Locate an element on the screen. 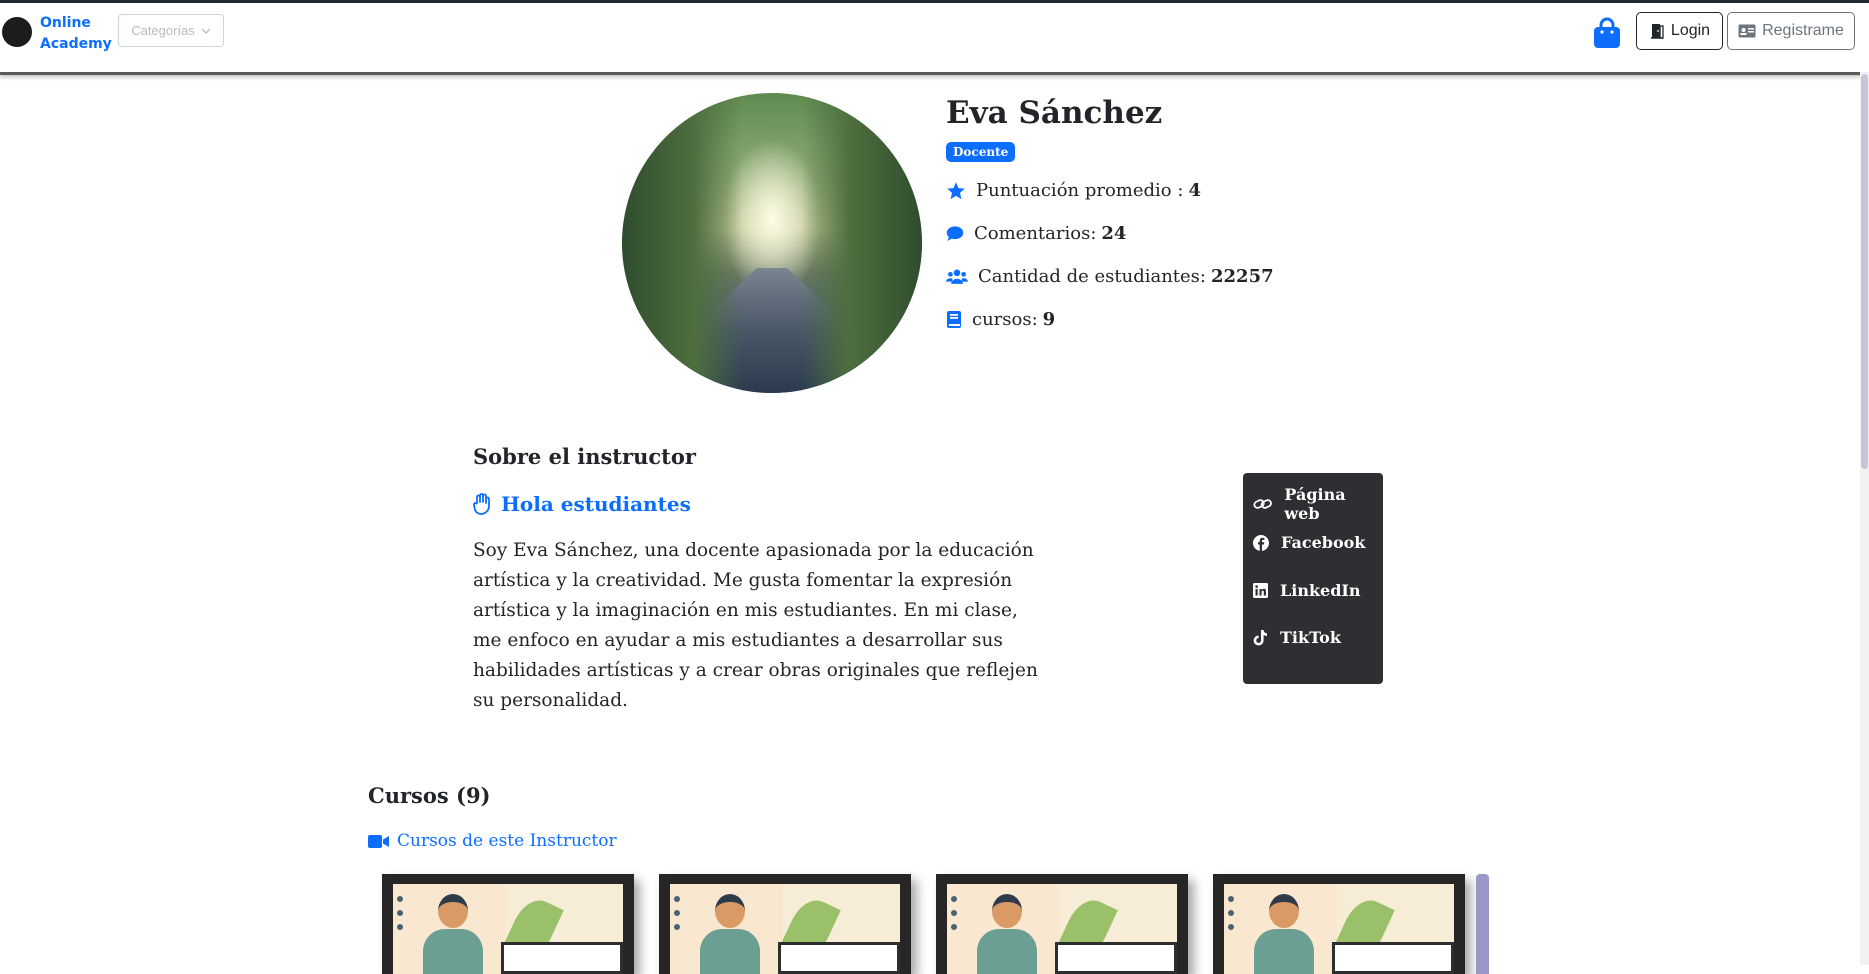 This screenshot has width=1869, height=974. star-icon is located at coordinates (956, 190).